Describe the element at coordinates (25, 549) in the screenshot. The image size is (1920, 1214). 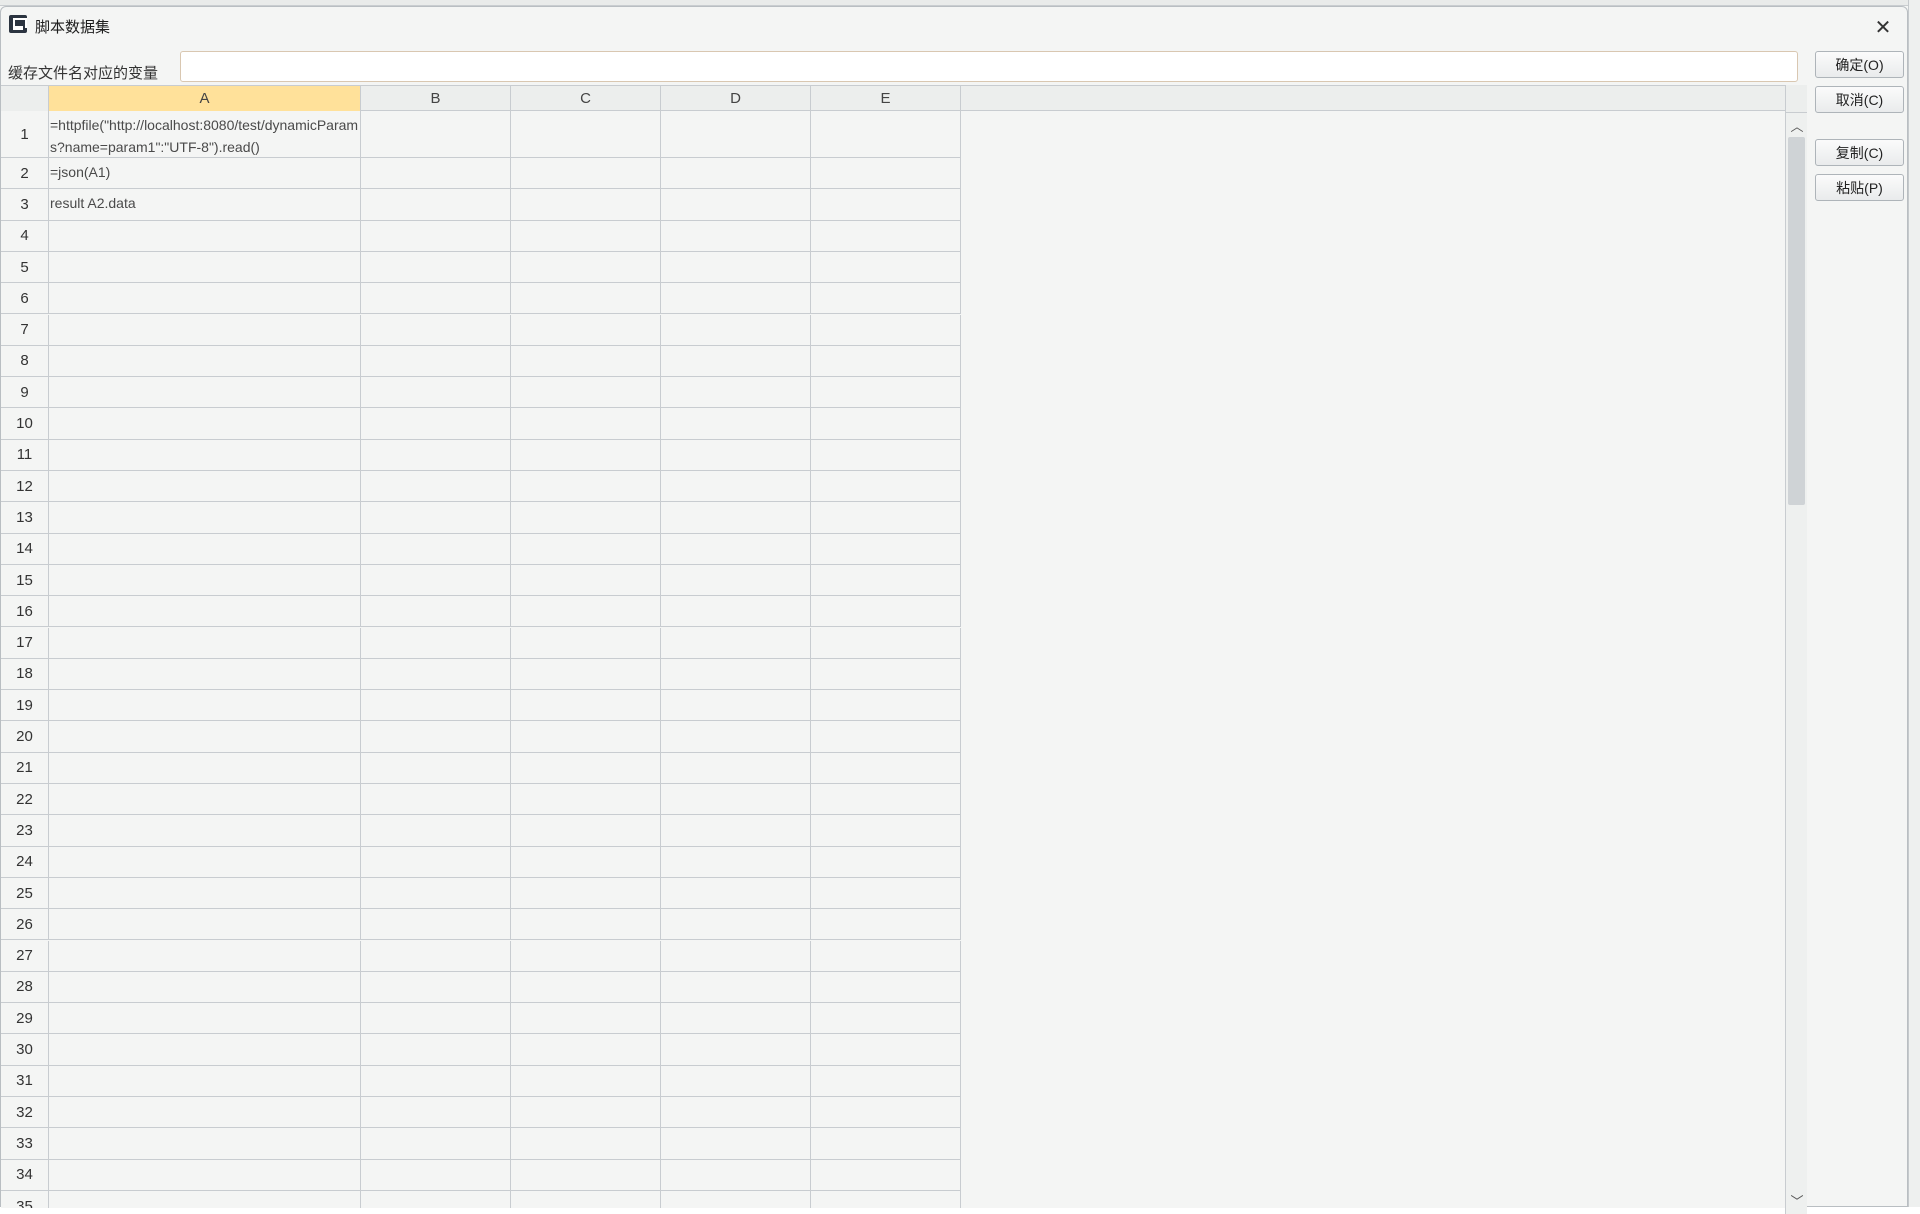
I see `row-header: 14` at that location.